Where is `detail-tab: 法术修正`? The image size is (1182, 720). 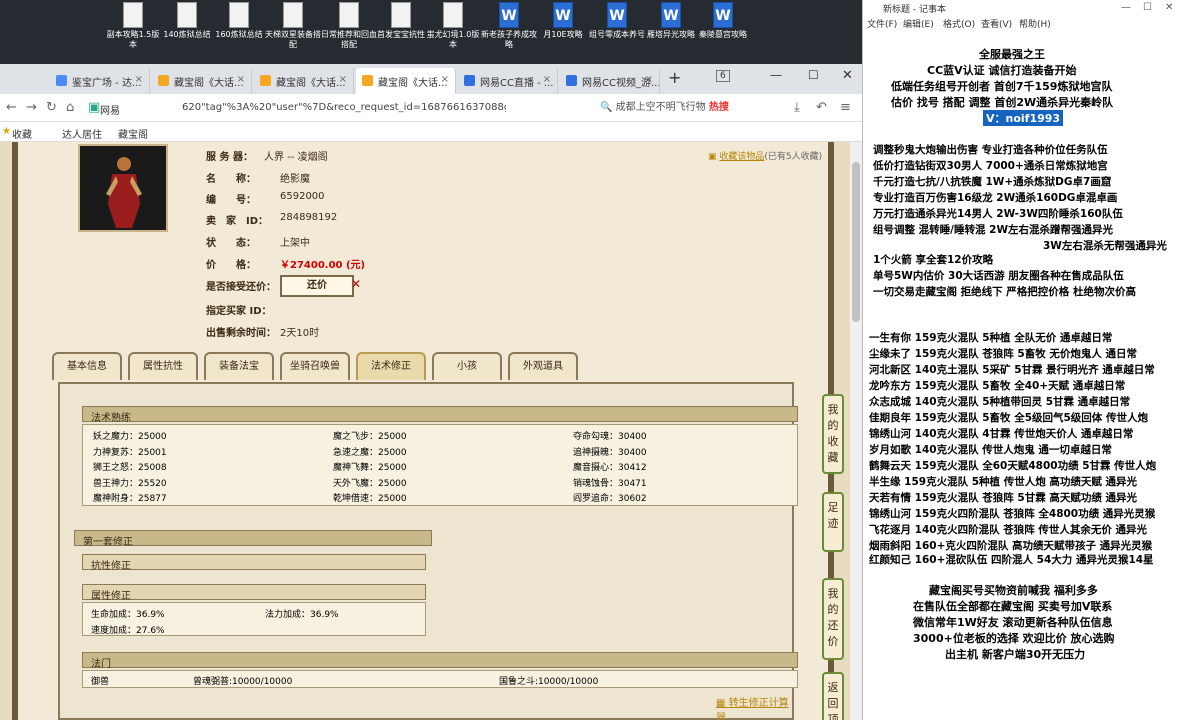
detail-tab: 法术修正 is located at coordinates (391, 366).